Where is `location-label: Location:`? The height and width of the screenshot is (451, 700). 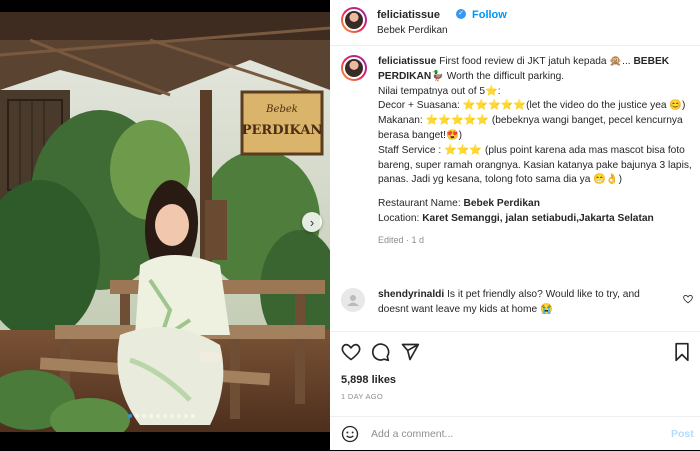 location-label: Location: is located at coordinates (400, 218).